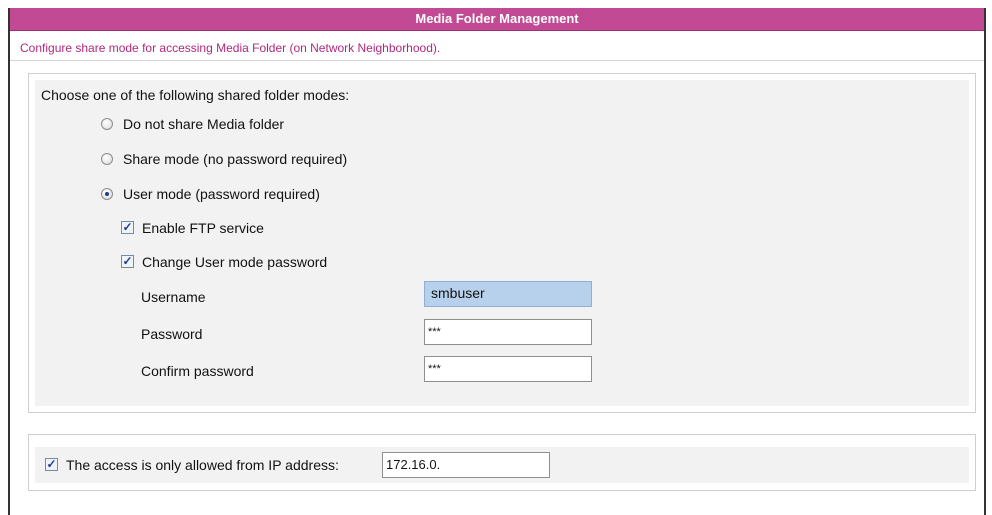 Image resolution: width=992 pixels, height=515 pixels. What do you see at coordinates (203, 228) in the screenshot?
I see `enable-ftp-label: Enable FTP service` at bounding box center [203, 228].